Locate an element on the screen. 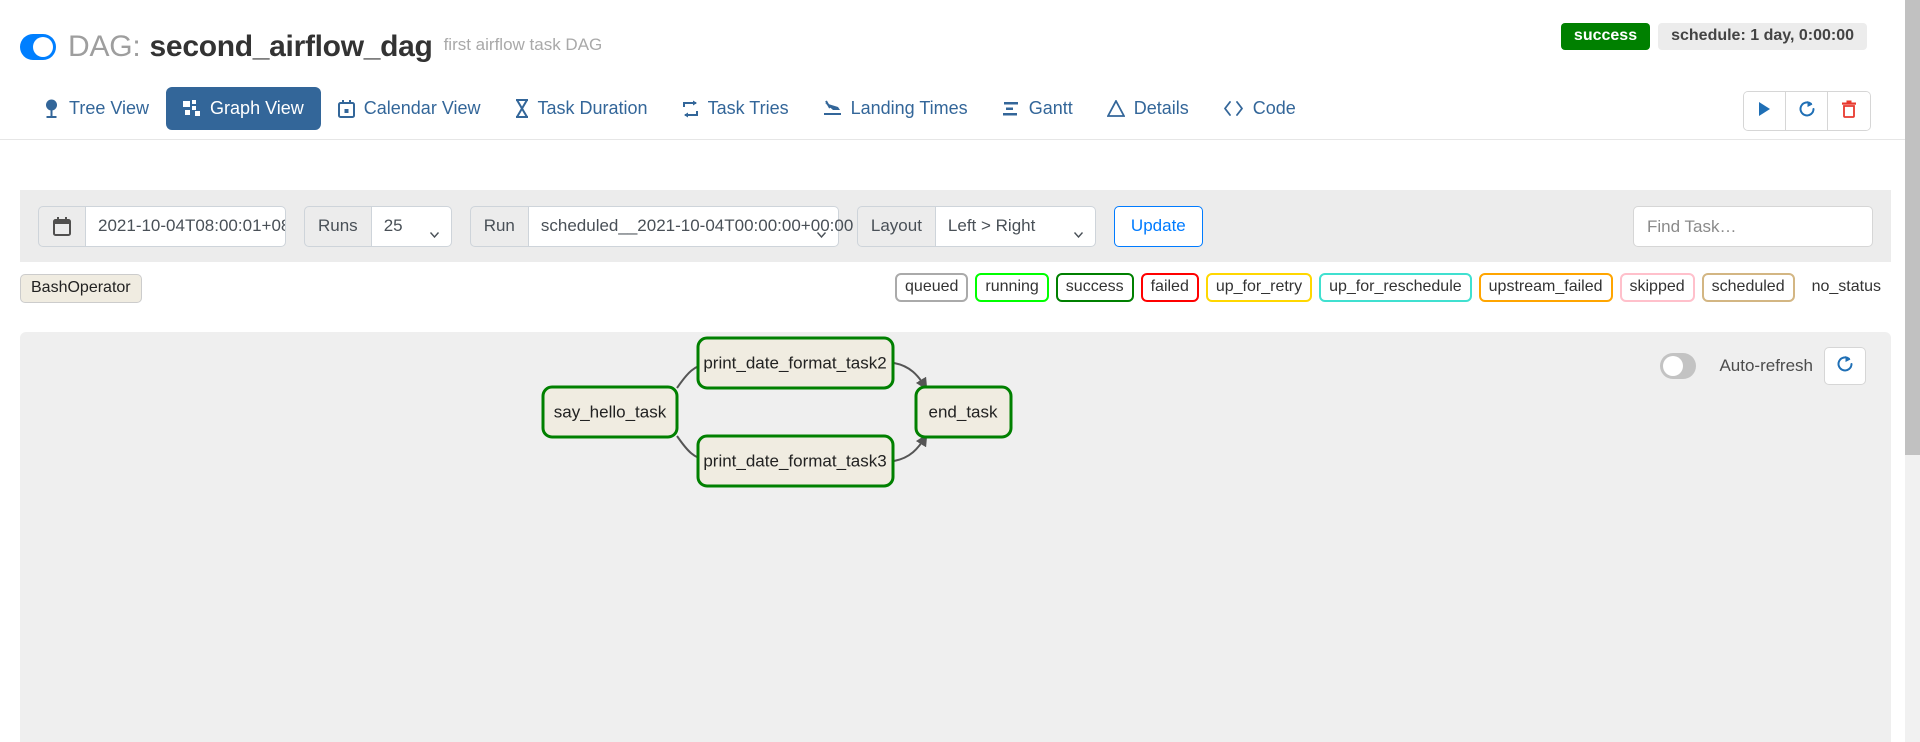 The height and width of the screenshot is (742, 1920). page-scrollbar-track is located at coordinates (1912, 371).